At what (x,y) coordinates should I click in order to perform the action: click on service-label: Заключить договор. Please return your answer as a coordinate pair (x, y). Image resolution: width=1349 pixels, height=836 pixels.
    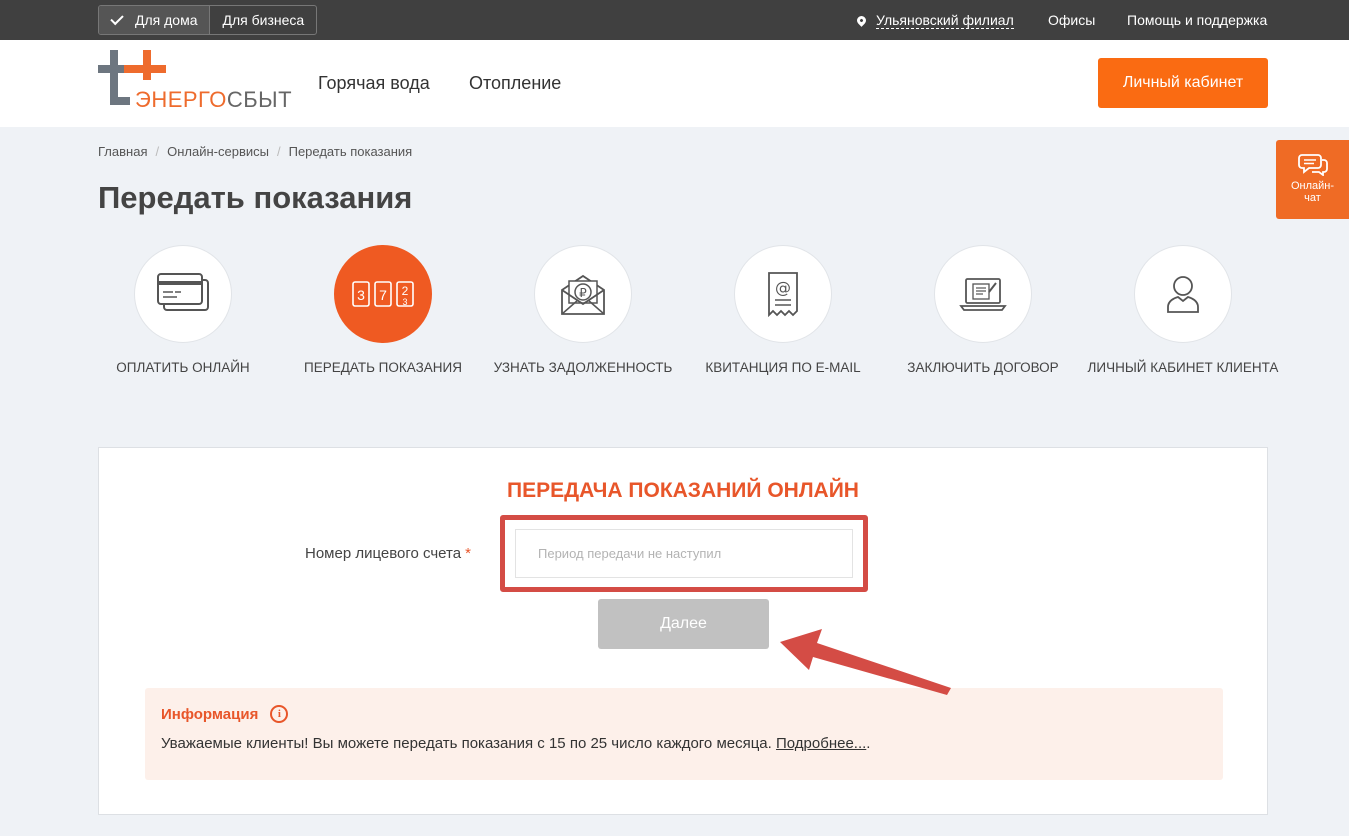
    Looking at the image, I should click on (983, 367).